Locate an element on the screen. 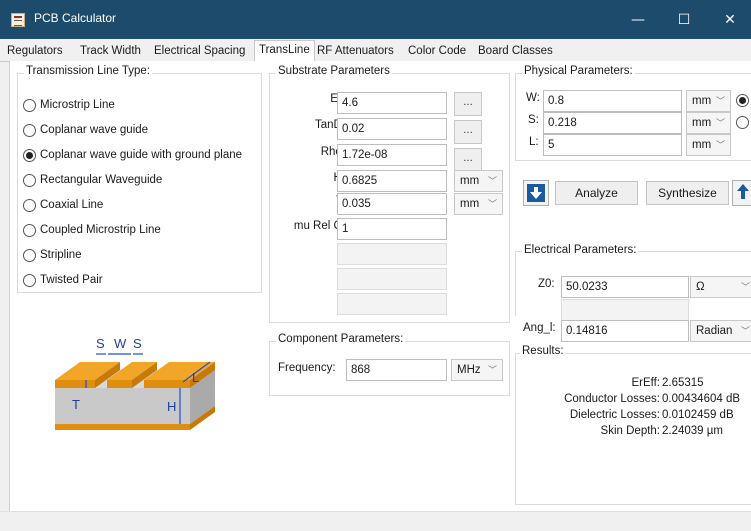  results-title: Results: is located at coordinates (543, 351).